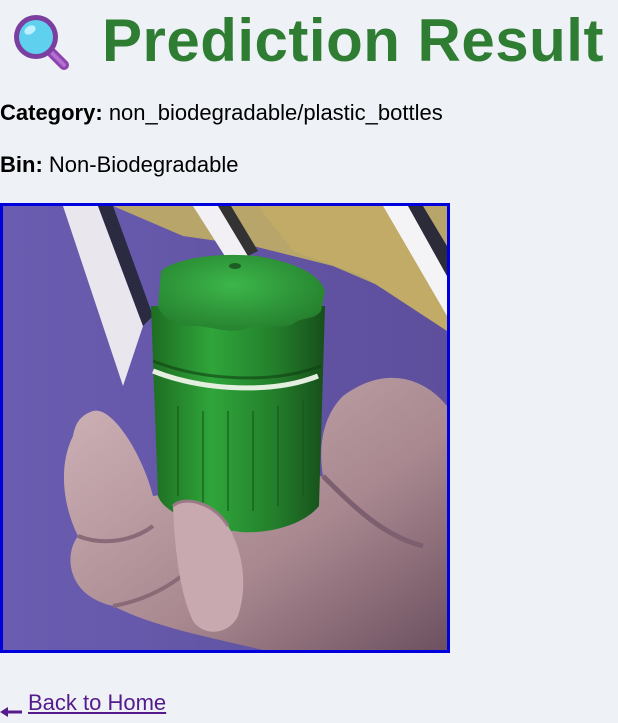 This screenshot has height=723, width=618. What do you see at coordinates (97, 702) in the screenshot?
I see `back-link-label: Back to Home` at bounding box center [97, 702].